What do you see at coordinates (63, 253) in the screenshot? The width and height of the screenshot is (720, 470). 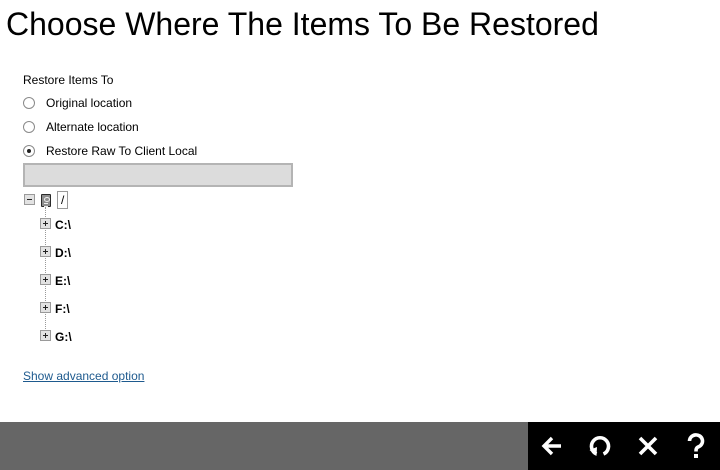 I see `tree-node-label: D:\` at bounding box center [63, 253].